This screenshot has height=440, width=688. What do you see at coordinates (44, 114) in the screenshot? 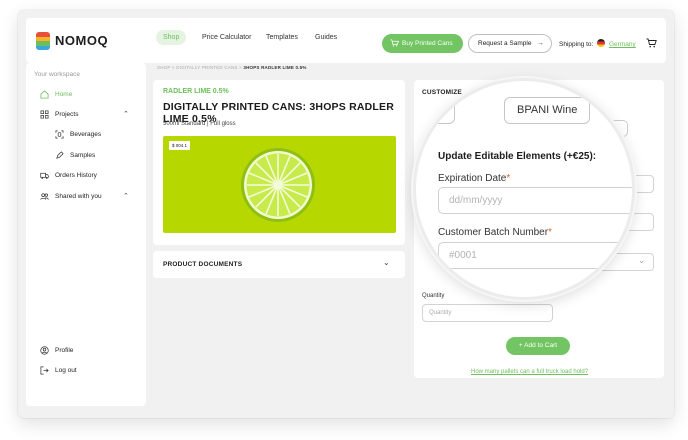
I see `grid-icon` at bounding box center [44, 114].